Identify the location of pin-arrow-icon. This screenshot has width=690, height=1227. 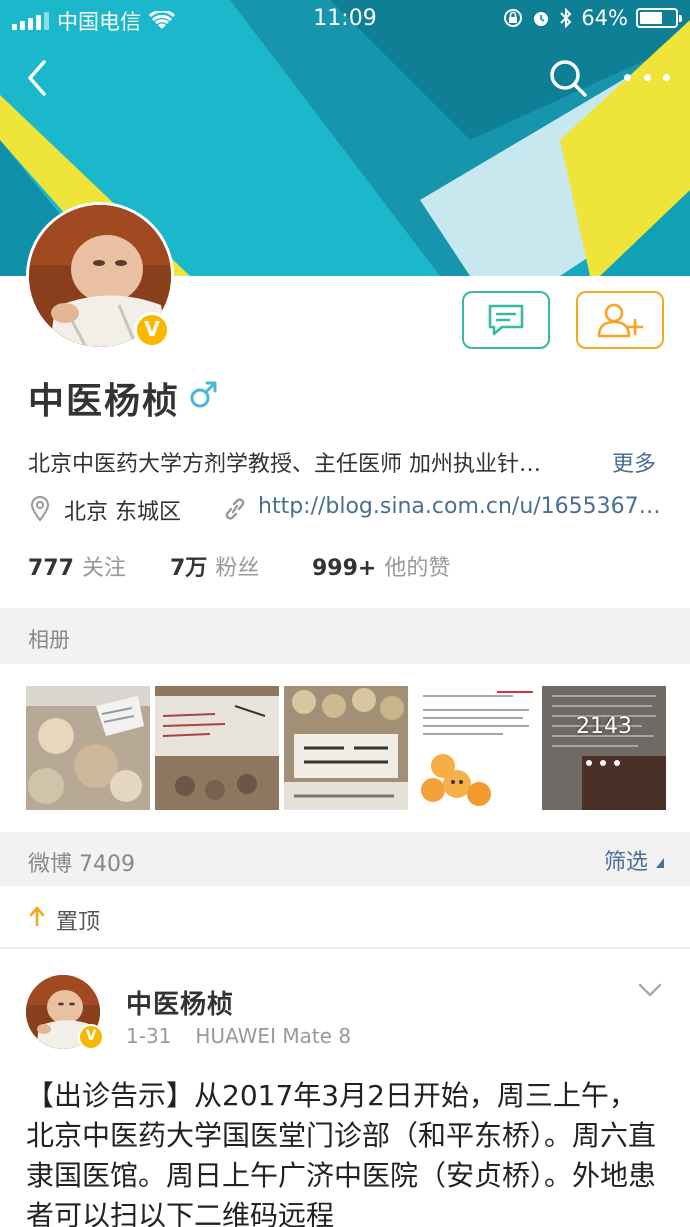
(37, 916).